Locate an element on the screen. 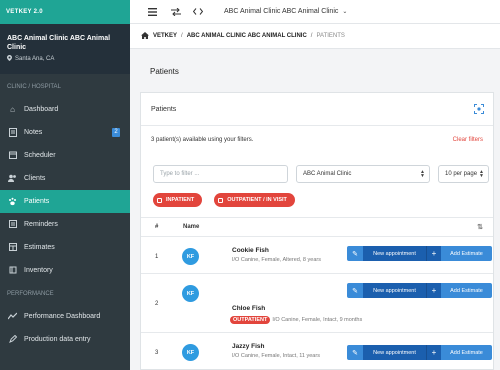 Image resolution: width=500 pixels, height=370 pixels. clinic-location: Santa Ana, CA is located at coordinates (68, 59).